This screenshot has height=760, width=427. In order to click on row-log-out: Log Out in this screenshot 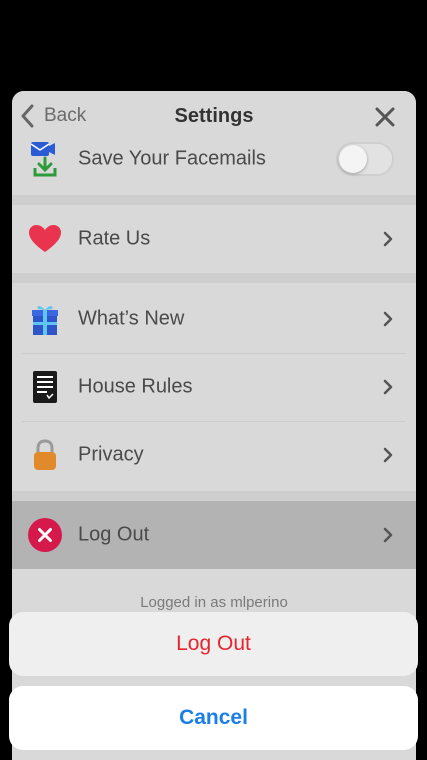, I will do `click(214, 535)`.